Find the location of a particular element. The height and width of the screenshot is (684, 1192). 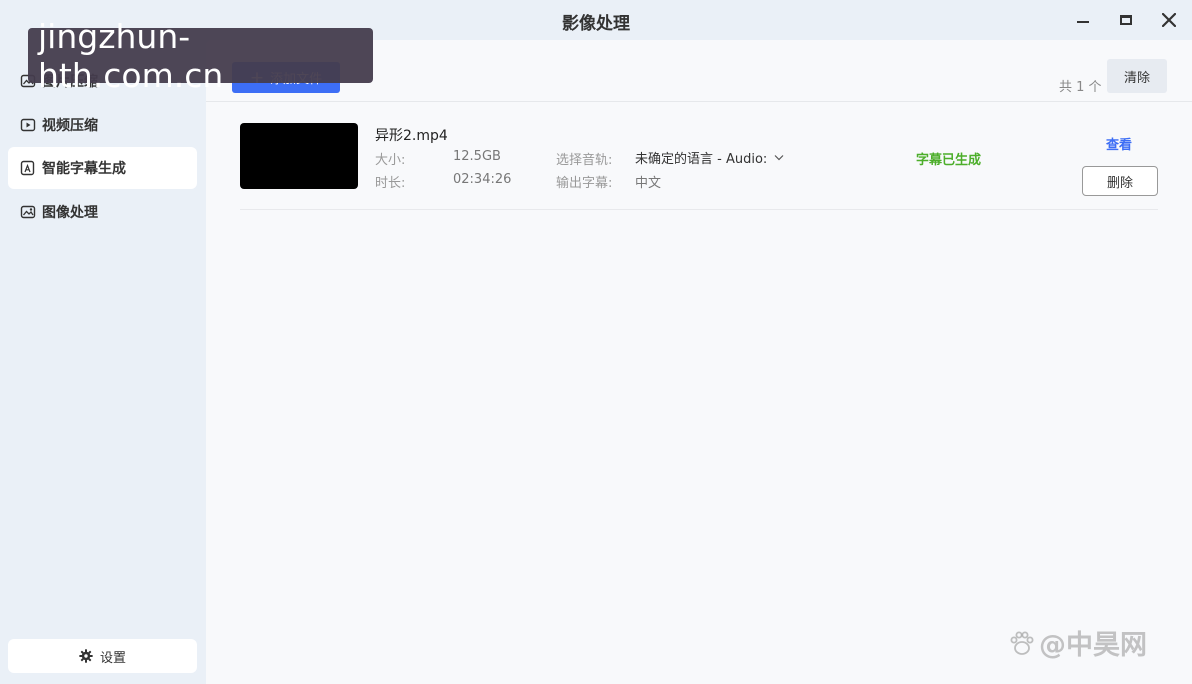

sidebar-item-video-compress: 视频压缩 is located at coordinates (102, 125).